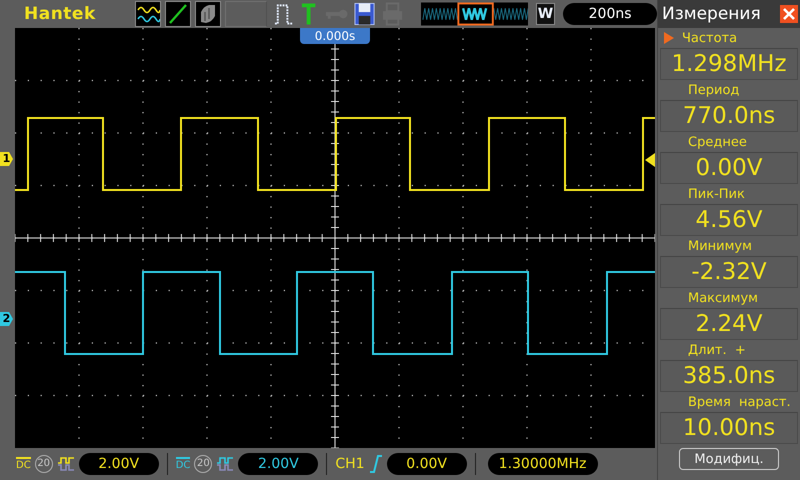 The width and height of the screenshot is (800, 480). Describe the element at coordinates (711, 298) in the screenshot. I see `measurement-label: Максимум` at that location.